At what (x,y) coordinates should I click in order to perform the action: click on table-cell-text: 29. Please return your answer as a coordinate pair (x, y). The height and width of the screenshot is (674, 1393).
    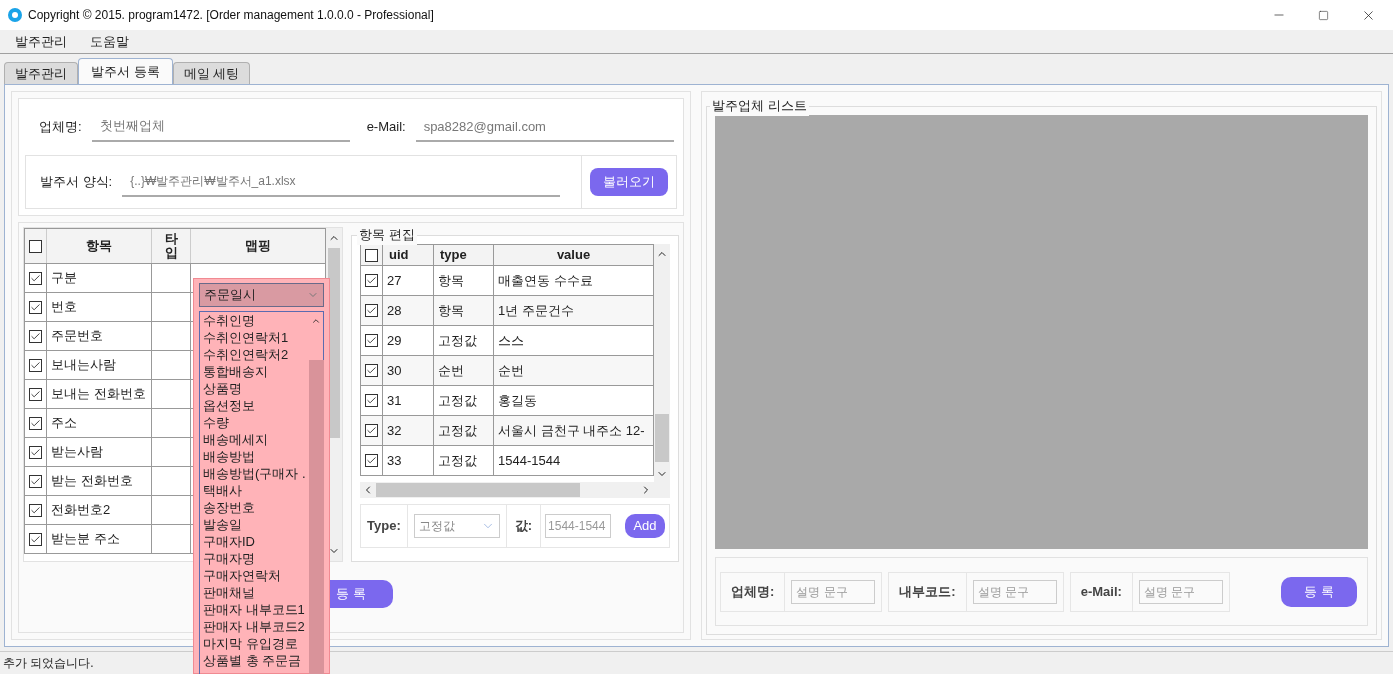
    Looking at the image, I should click on (394, 340).